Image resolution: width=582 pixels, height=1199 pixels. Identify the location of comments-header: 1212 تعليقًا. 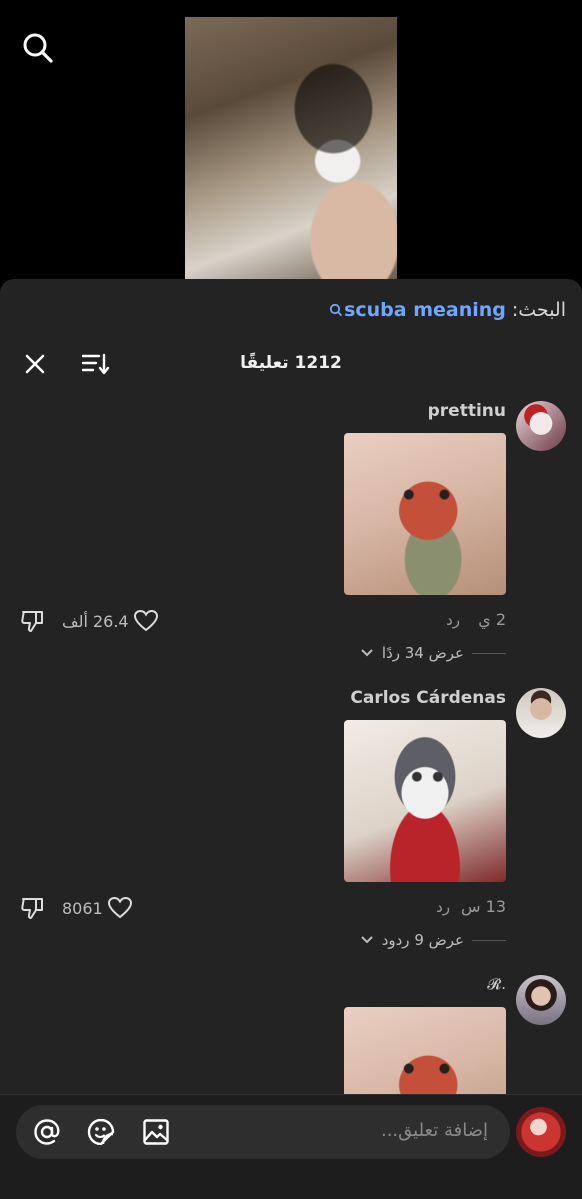
(291, 364).